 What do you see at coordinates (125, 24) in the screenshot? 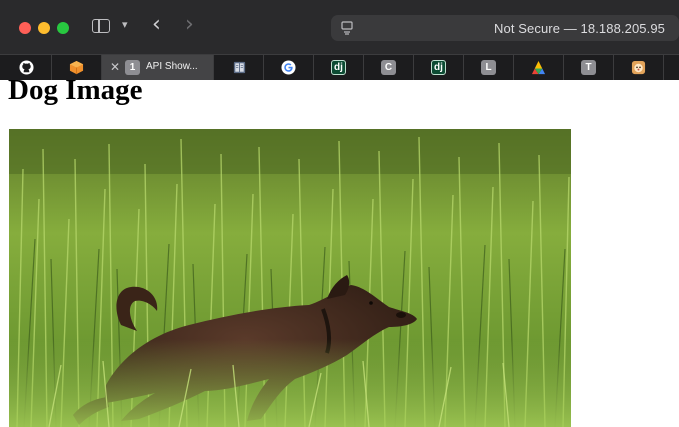
I see `chevron-down-icon: ▾` at bounding box center [125, 24].